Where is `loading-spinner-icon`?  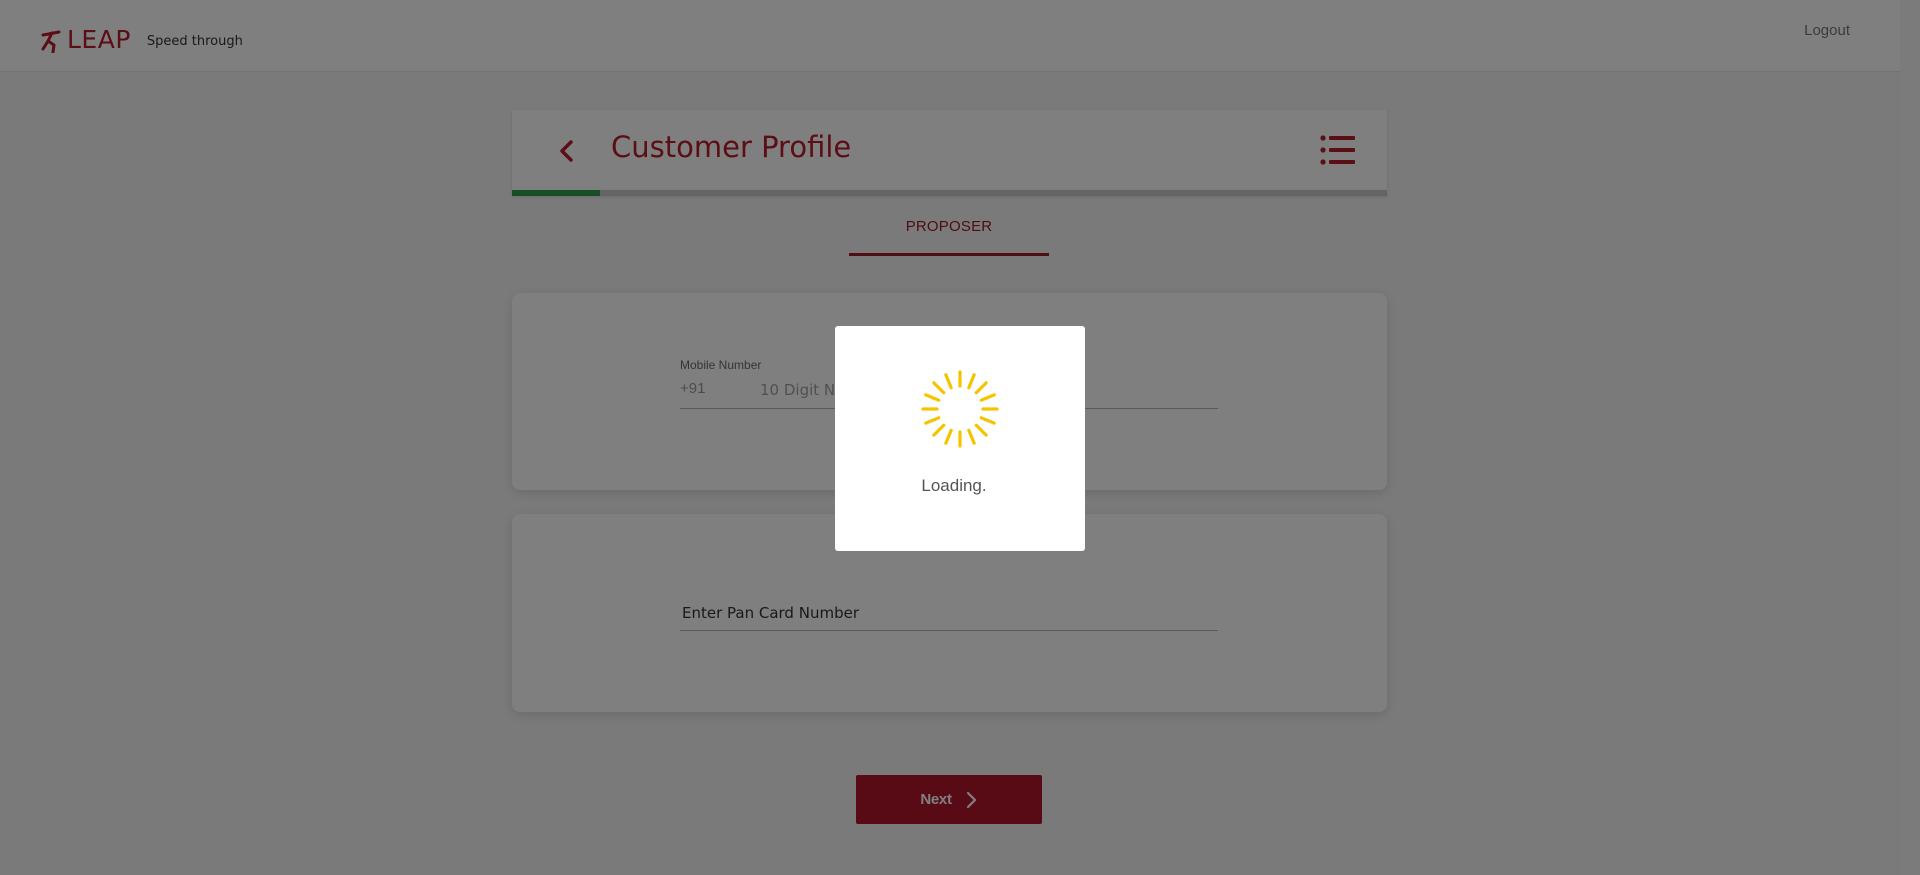 loading-spinner-icon is located at coordinates (960, 409).